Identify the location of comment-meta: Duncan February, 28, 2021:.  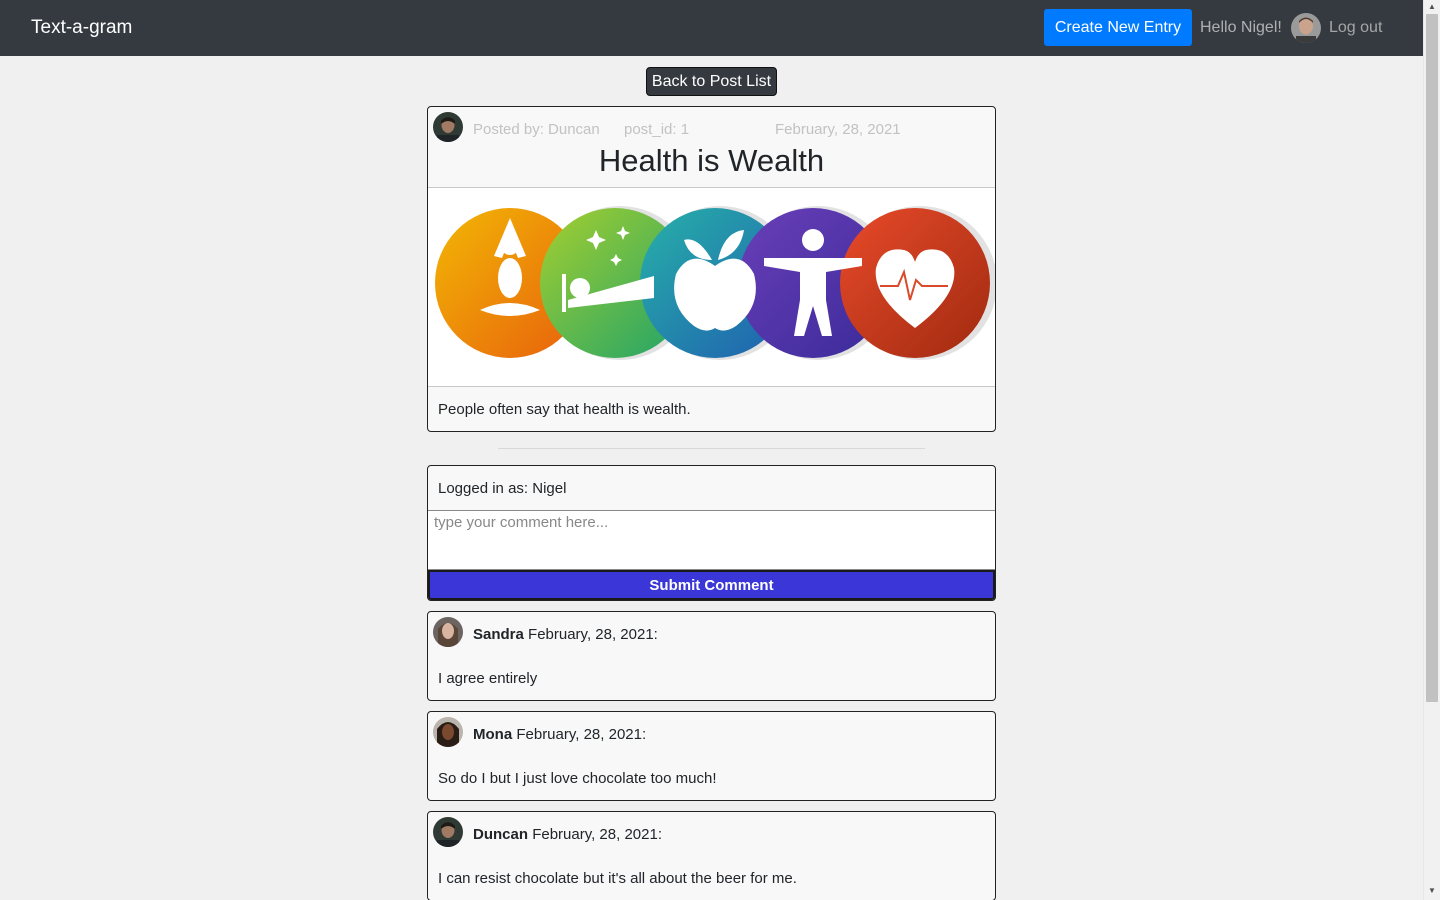
(567, 834).